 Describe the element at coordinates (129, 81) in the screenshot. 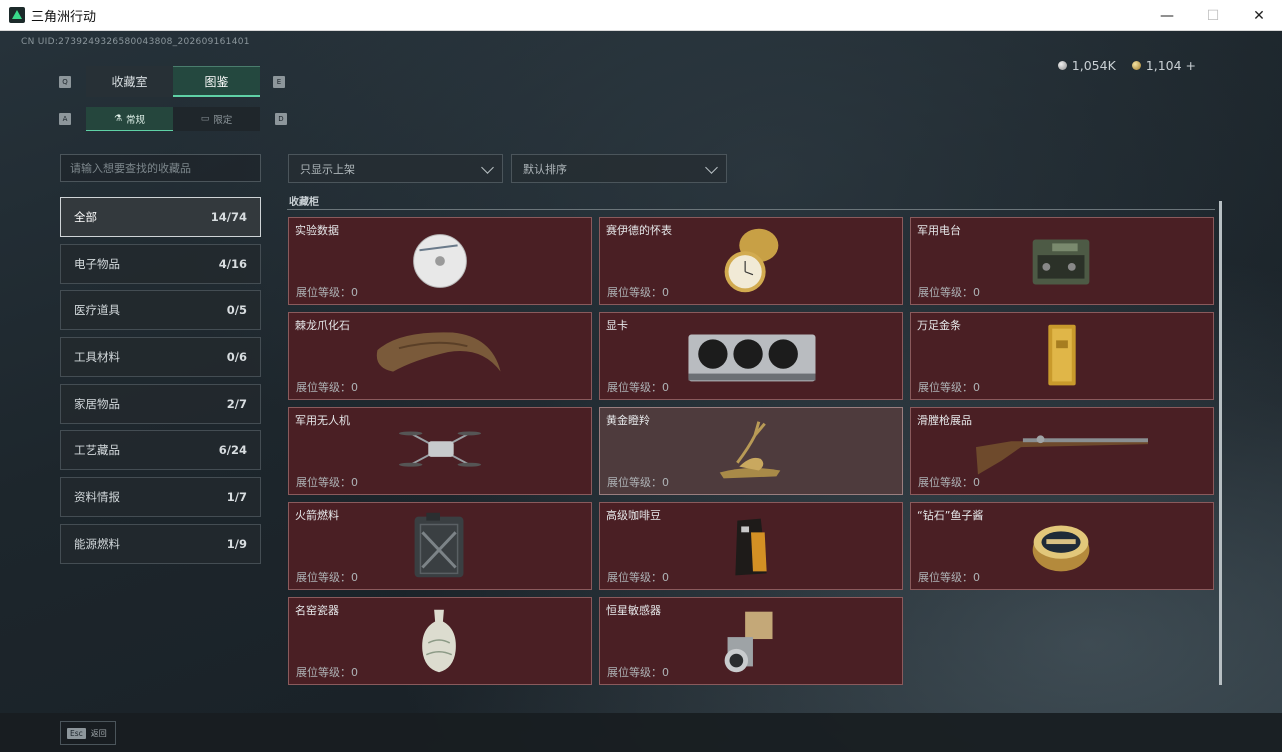

I see `tab-collection-room: 收藏室` at that location.